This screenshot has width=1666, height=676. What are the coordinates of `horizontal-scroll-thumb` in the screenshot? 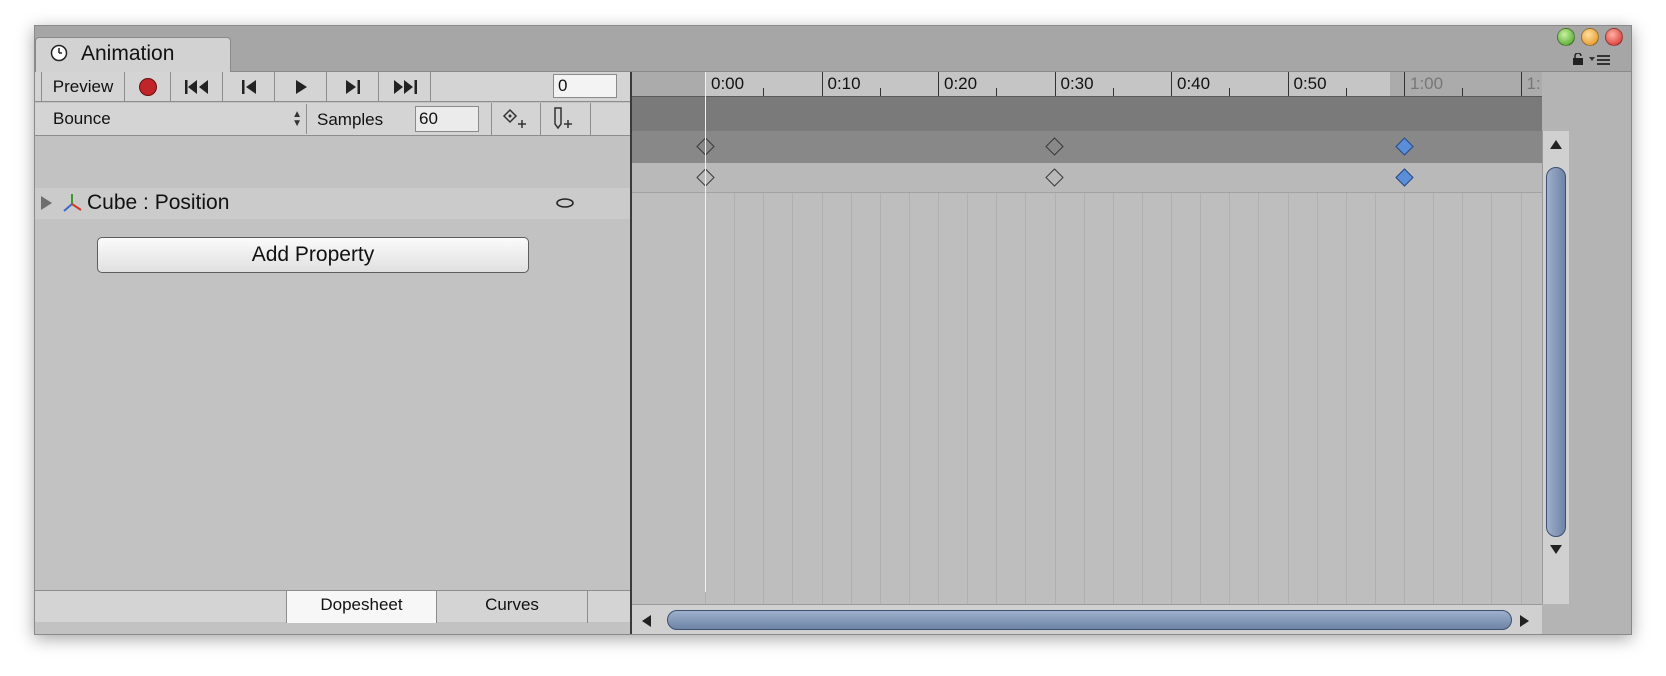 It's located at (1089, 620).